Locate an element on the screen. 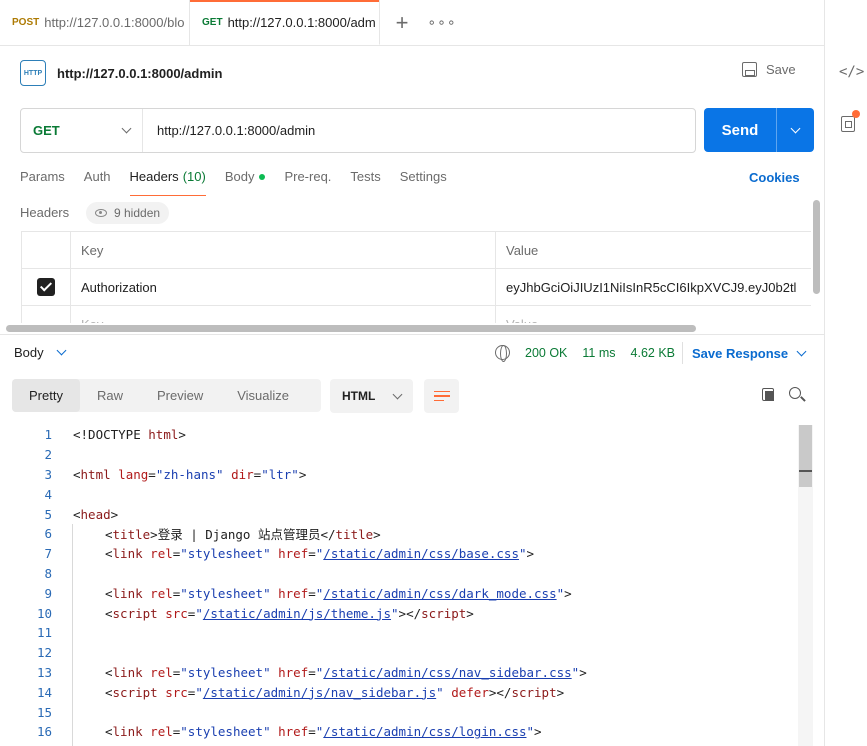 The width and height of the screenshot is (867, 746). code-line: 6 <title>登录 | Django 站点管理员</title> is located at coordinates (399, 534).